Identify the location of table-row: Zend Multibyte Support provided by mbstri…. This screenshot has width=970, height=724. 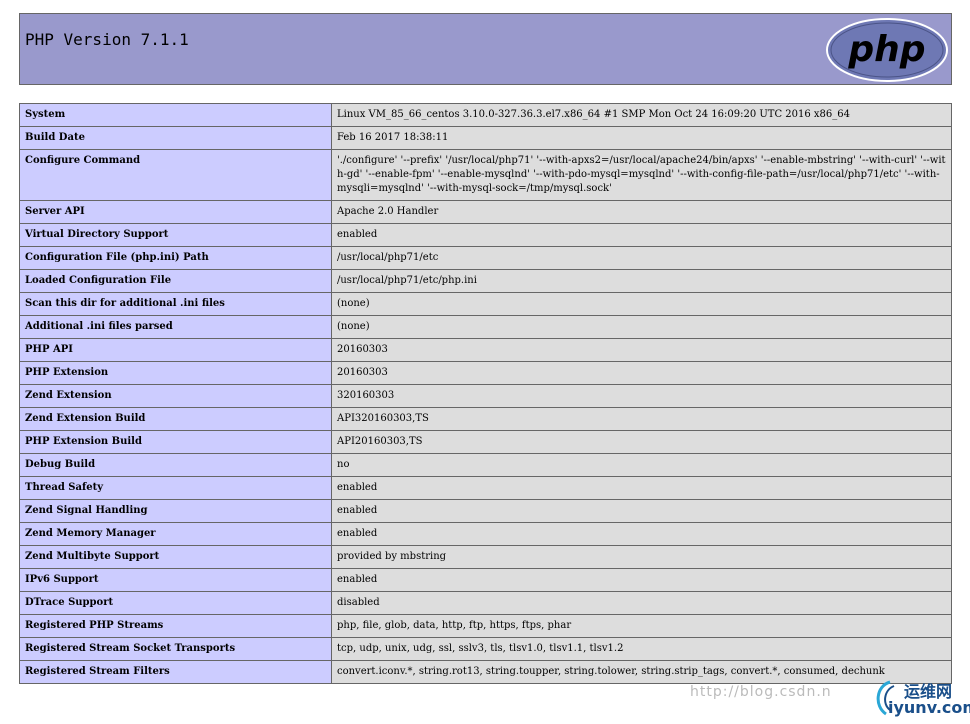
(485, 557).